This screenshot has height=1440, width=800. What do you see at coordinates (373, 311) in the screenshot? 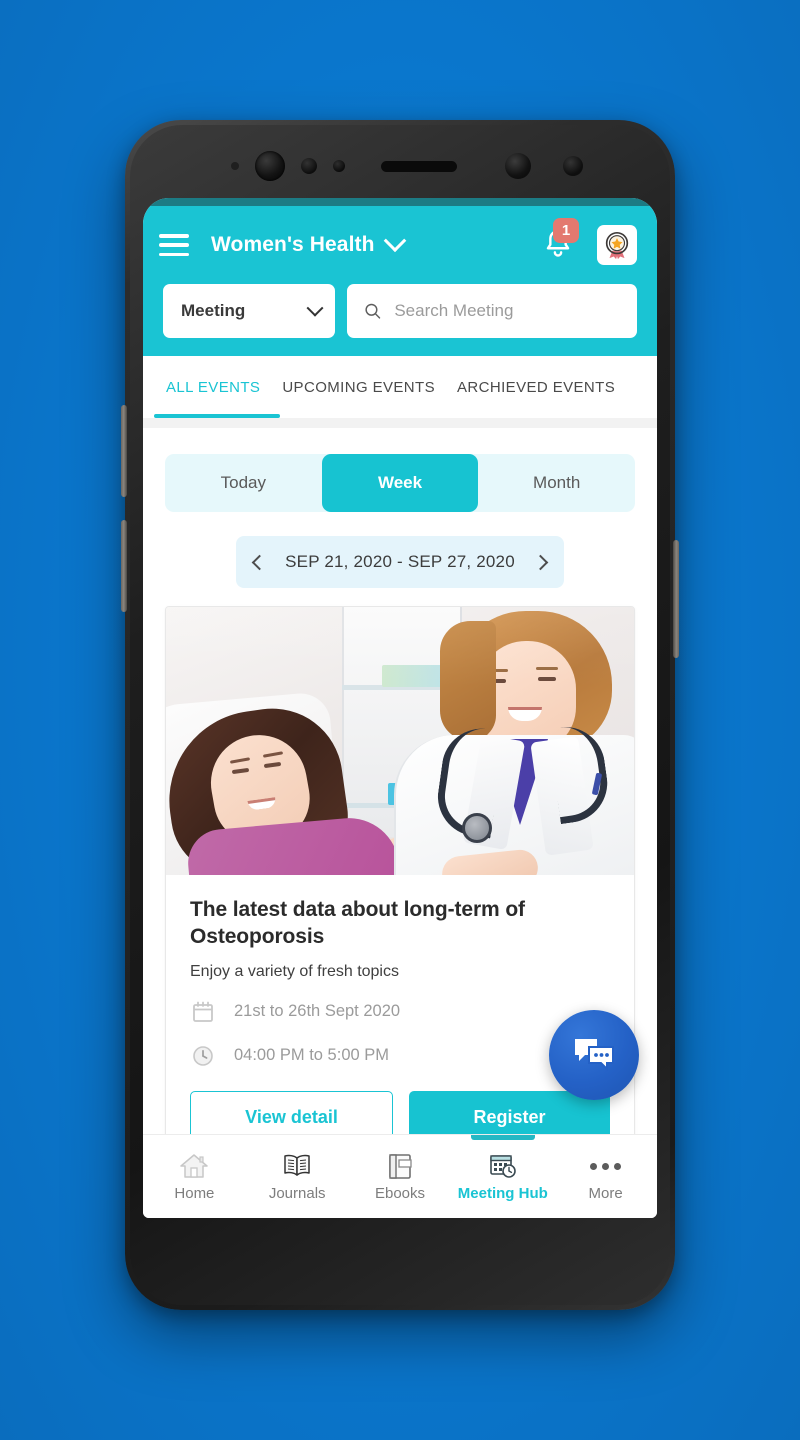
I see `search-icon` at bounding box center [373, 311].